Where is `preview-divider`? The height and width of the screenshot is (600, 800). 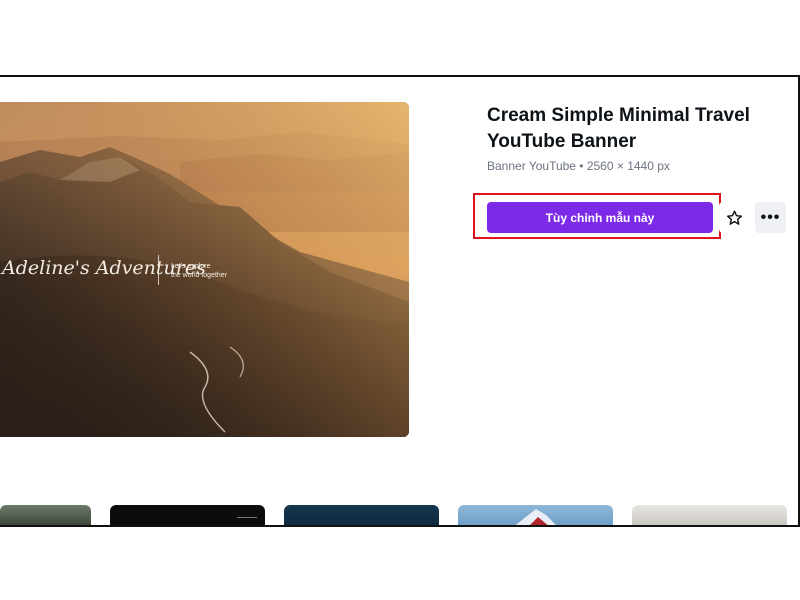 preview-divider is located at coordinates (158, 270).